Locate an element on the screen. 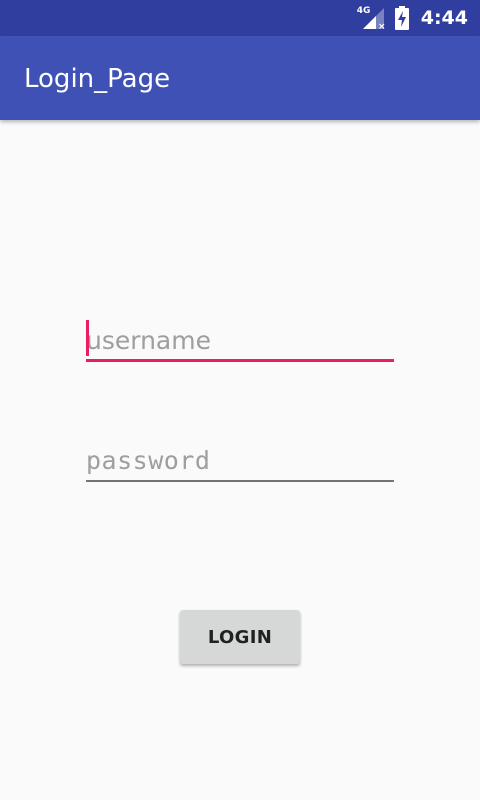 Image resolution: width=480 pixels, height=800 pixels. password-input is located at coordinates (240, 460).